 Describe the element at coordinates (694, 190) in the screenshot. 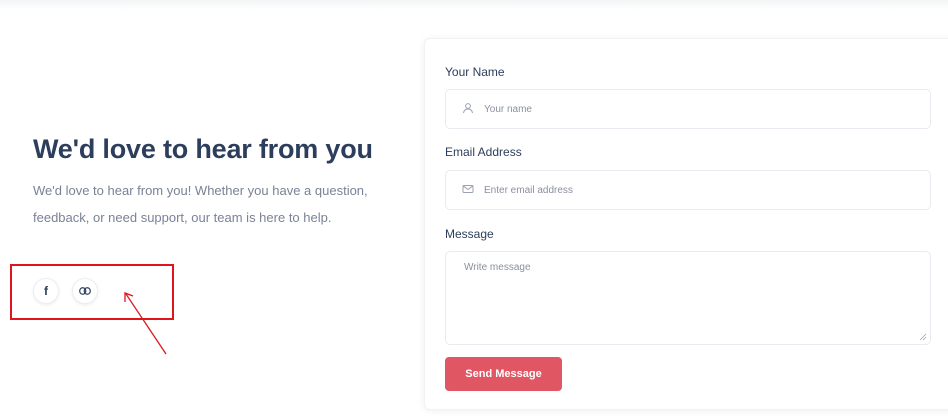

I see `email-input` at that location.